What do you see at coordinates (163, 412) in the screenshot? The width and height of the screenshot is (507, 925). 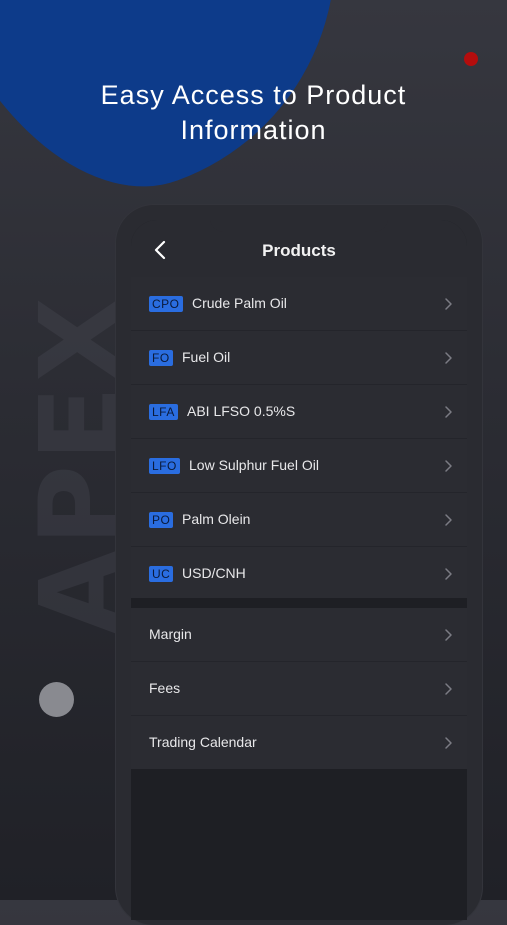 I see `product-code-badge: LFA` at bounding box center [163, 412].